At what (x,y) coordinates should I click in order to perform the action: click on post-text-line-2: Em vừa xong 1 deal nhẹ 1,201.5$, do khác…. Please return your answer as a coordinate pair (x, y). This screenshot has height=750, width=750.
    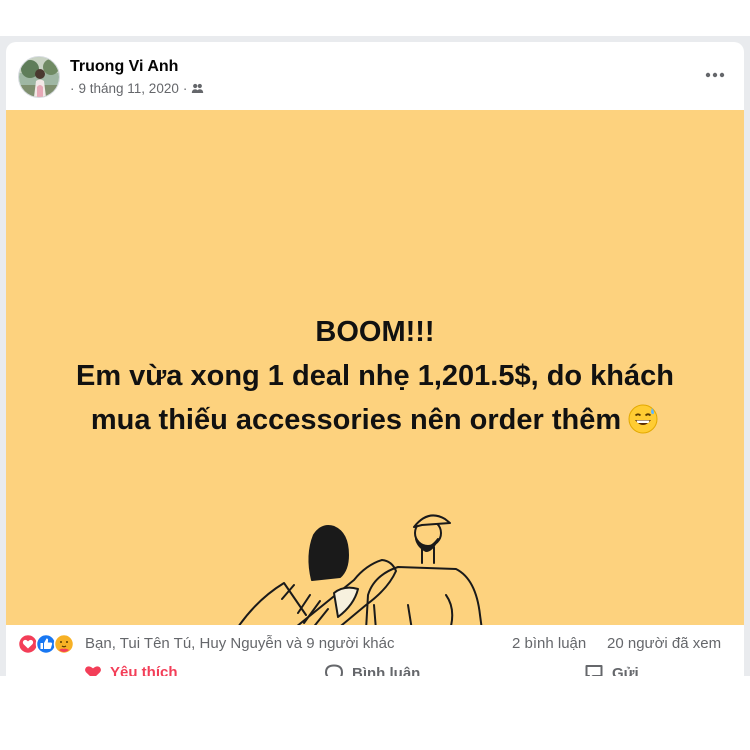
    Looking at the image, I should click on (374, 376).